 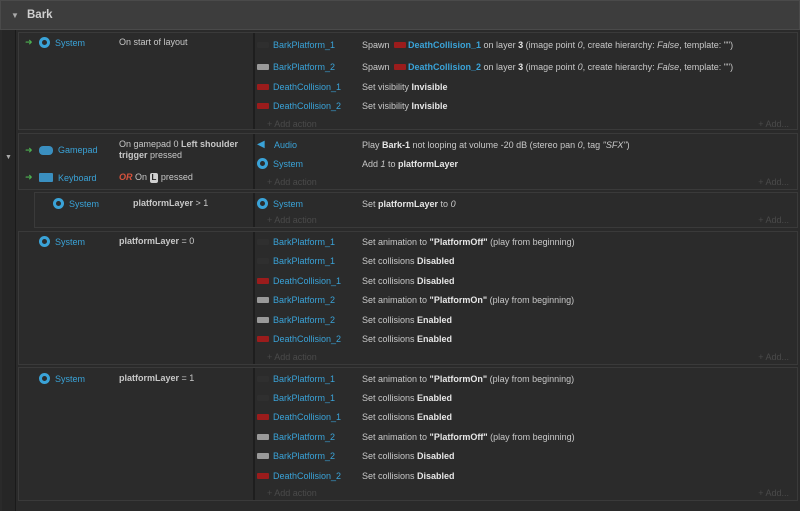 I want to click on conditions-column: System platformLayer = 0, so click(x=137, y=298).